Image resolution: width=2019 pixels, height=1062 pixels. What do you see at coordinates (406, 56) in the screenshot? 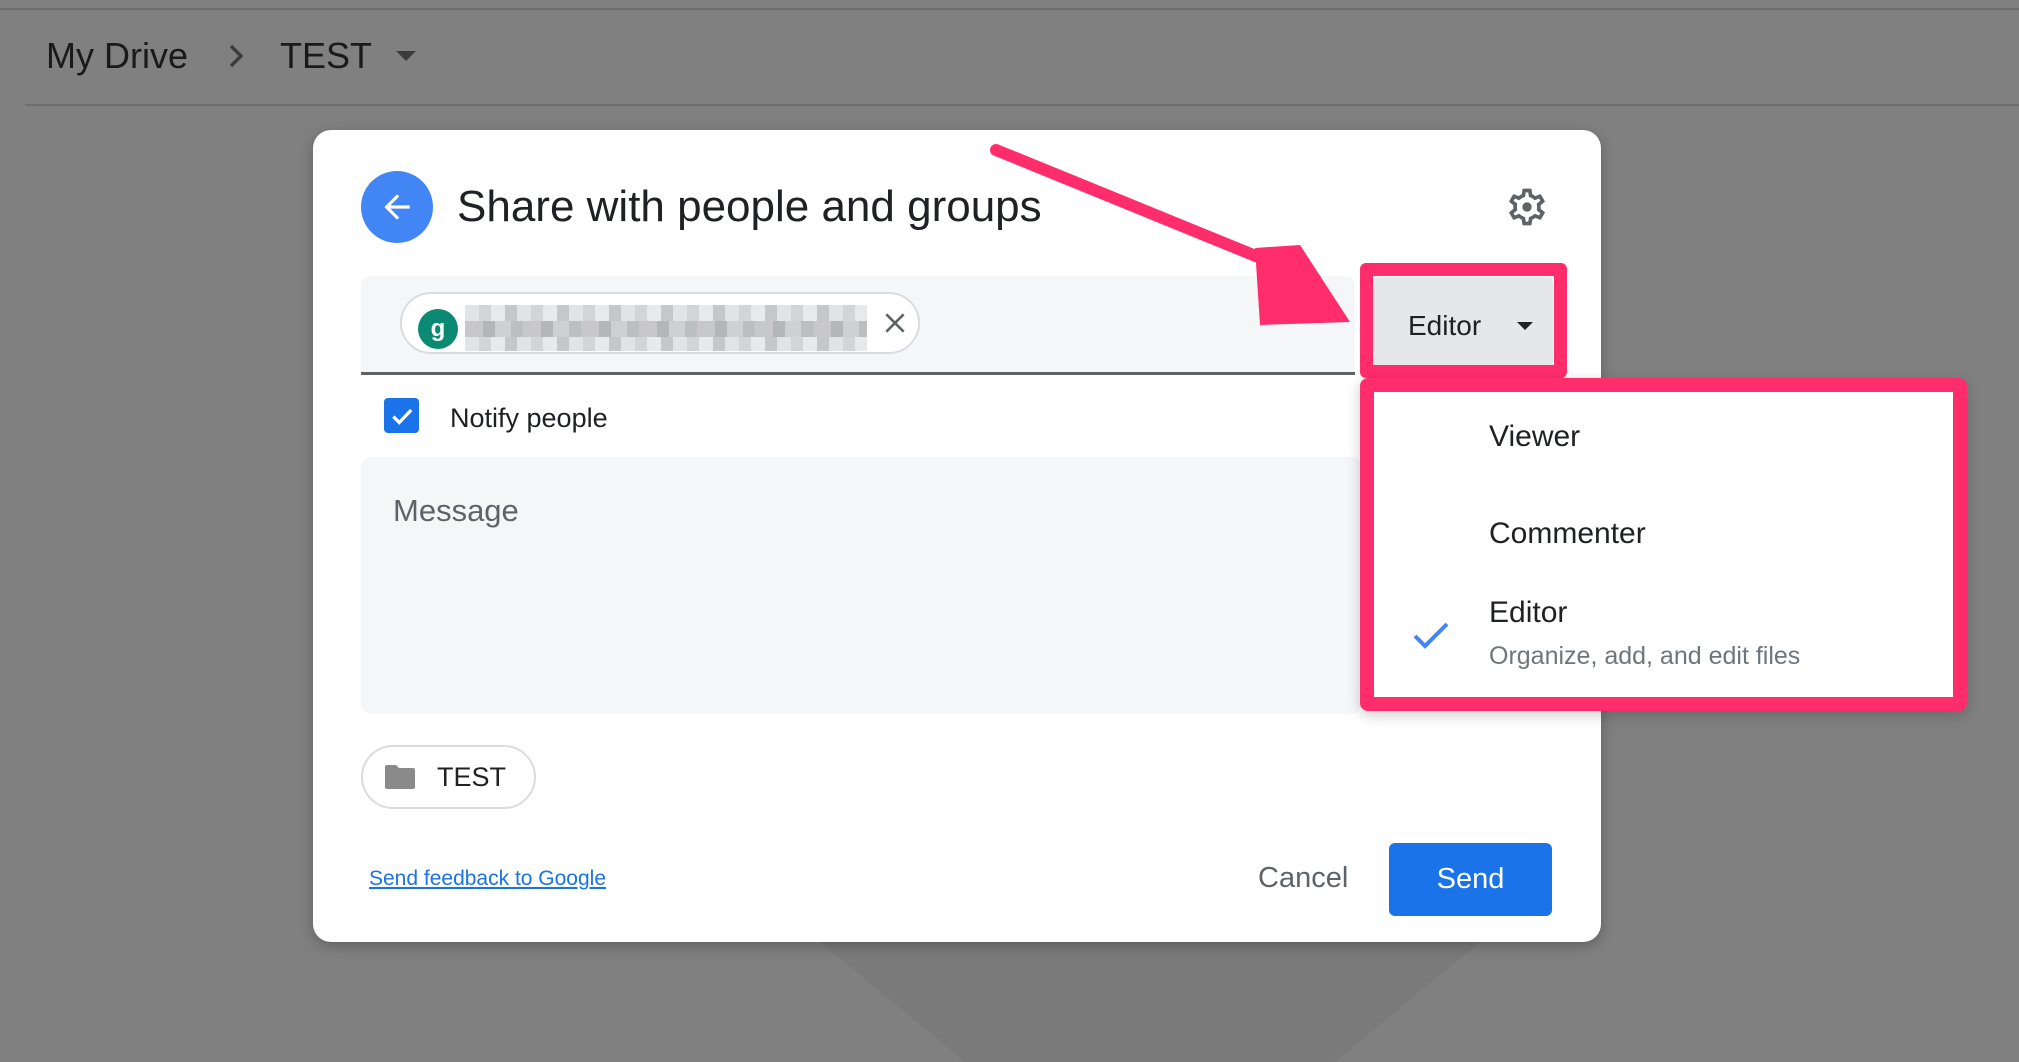
I see `caret-down-icon` at bounding box center [406, 56].